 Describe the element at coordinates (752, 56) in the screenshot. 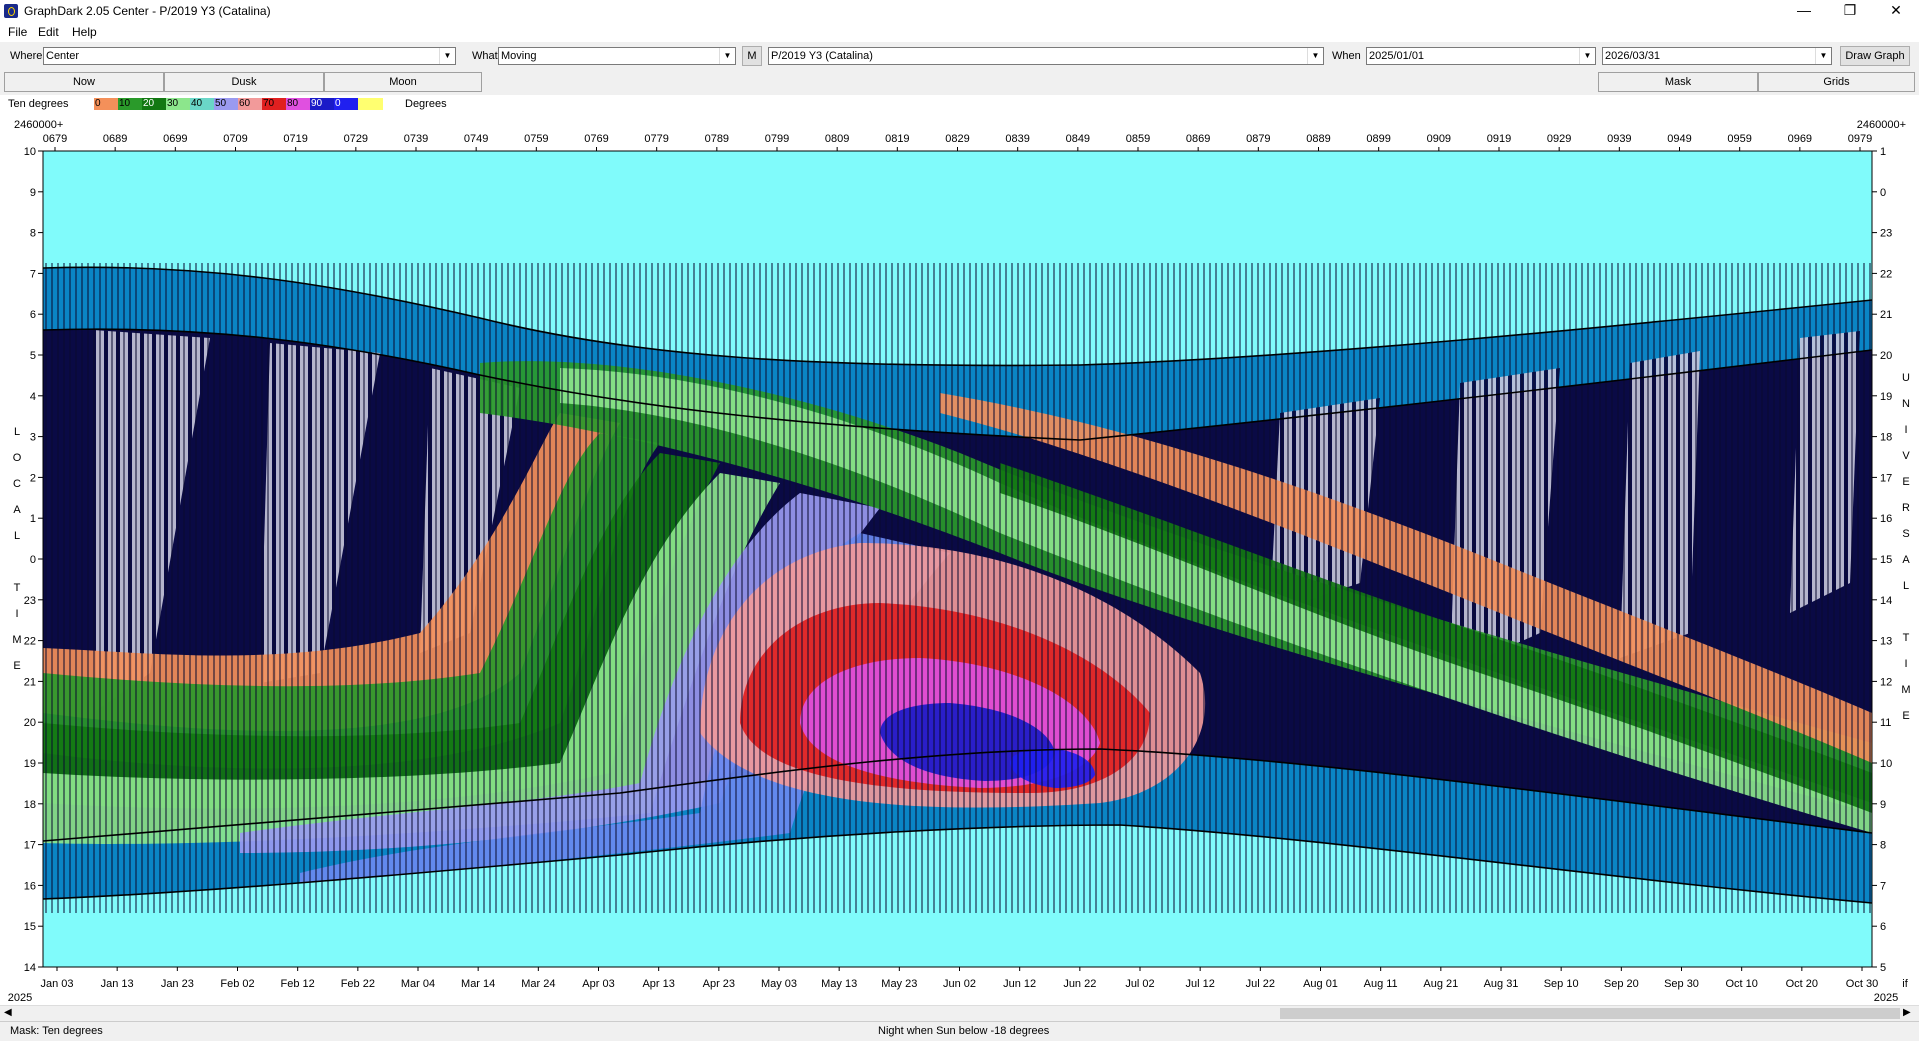

I see `m-button: M` at that location.